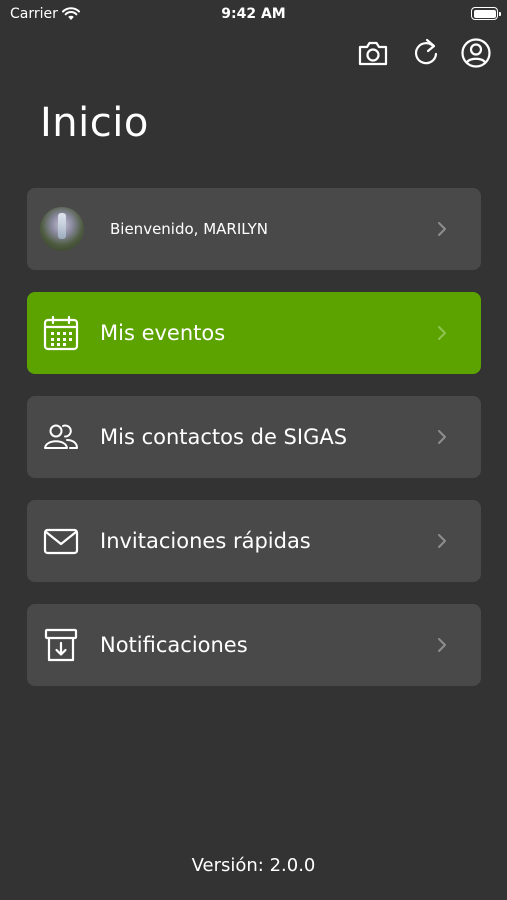  What do you see at coordinates (94, 123) in the screenshot?
I see `page-title: Inicio` at bounding box center [94, 123].